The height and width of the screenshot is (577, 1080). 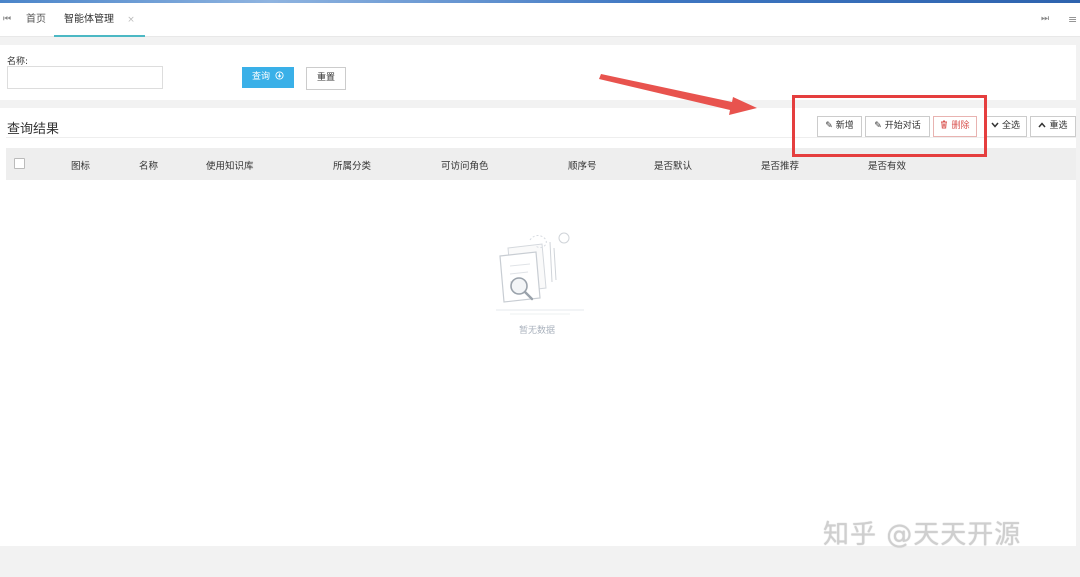 What do you see at coordinates (7, 19) in the screenshot?
I see `tab-scroll-left-icon: ⏮` at bounding box center [7, 19].